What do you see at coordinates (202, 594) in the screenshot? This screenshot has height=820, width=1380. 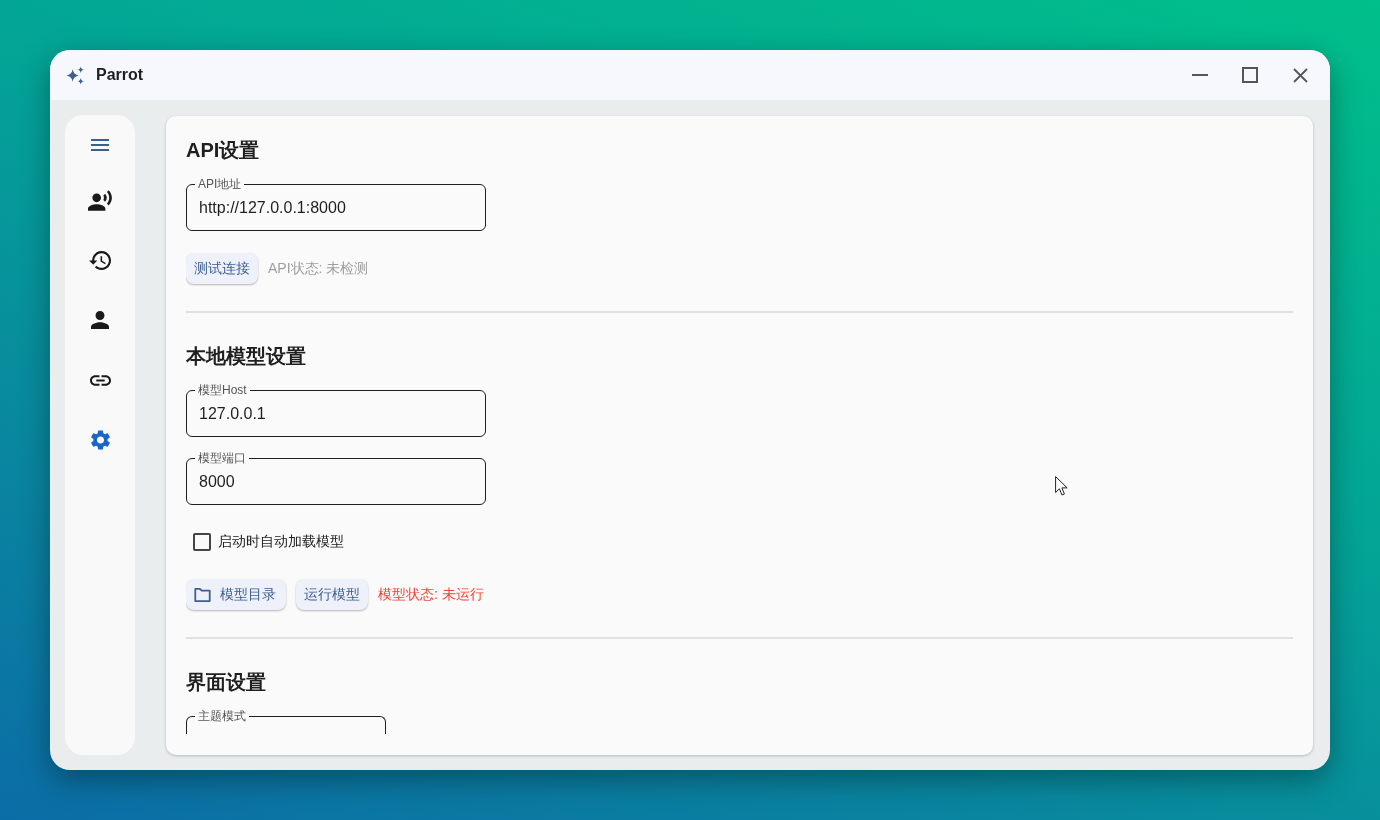 I see `folder-icon` at bounding box center [202, 594].